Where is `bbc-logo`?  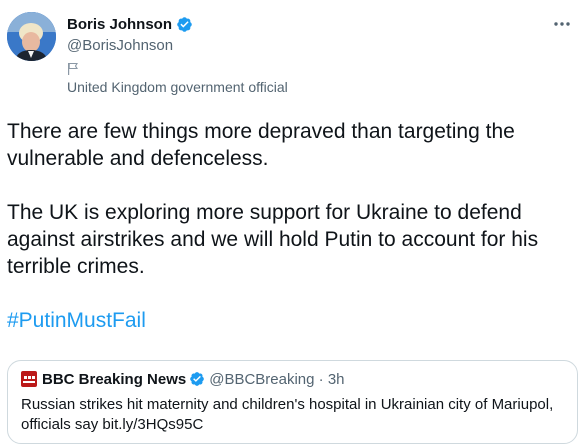 bbc-logo is located at coordinates (29, 379).